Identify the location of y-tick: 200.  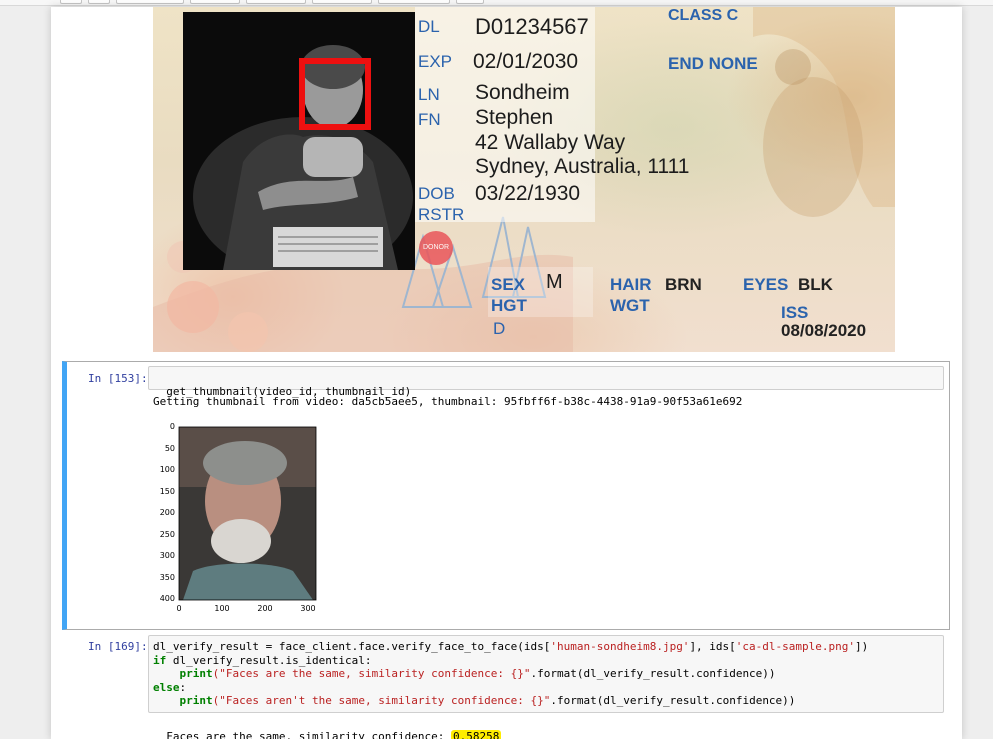
(167, 512).